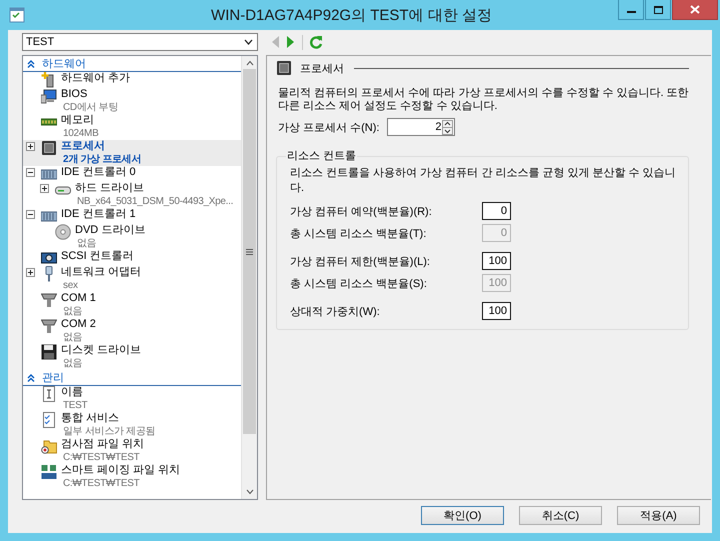 Image resolution: width=720 pixels, height=541 pixels. What do you see at coordinates (101, 272) in the screenshot?
I see `item-label: 네트워크 어댑터` at bounding box center [101, 272].